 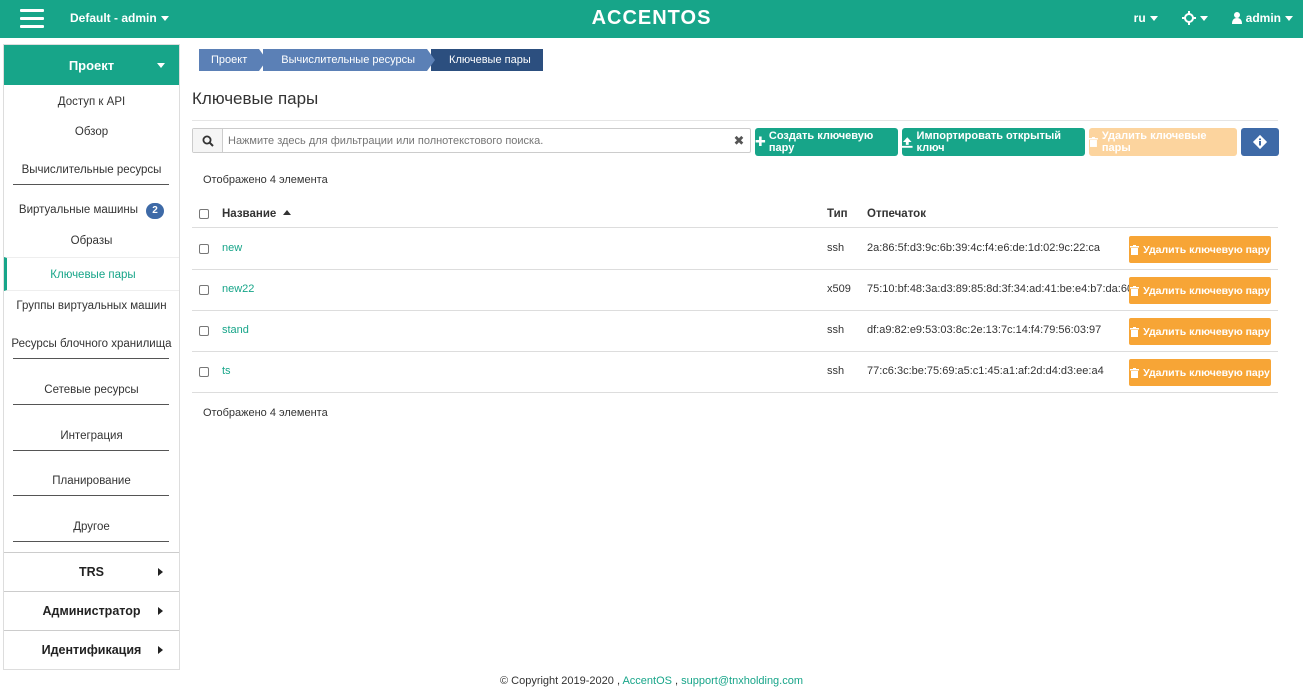 What do you see at coordinates (255, 98) in the screenshot?
I see `page-title: Ключевые пары` at bounding box center [255, 98].